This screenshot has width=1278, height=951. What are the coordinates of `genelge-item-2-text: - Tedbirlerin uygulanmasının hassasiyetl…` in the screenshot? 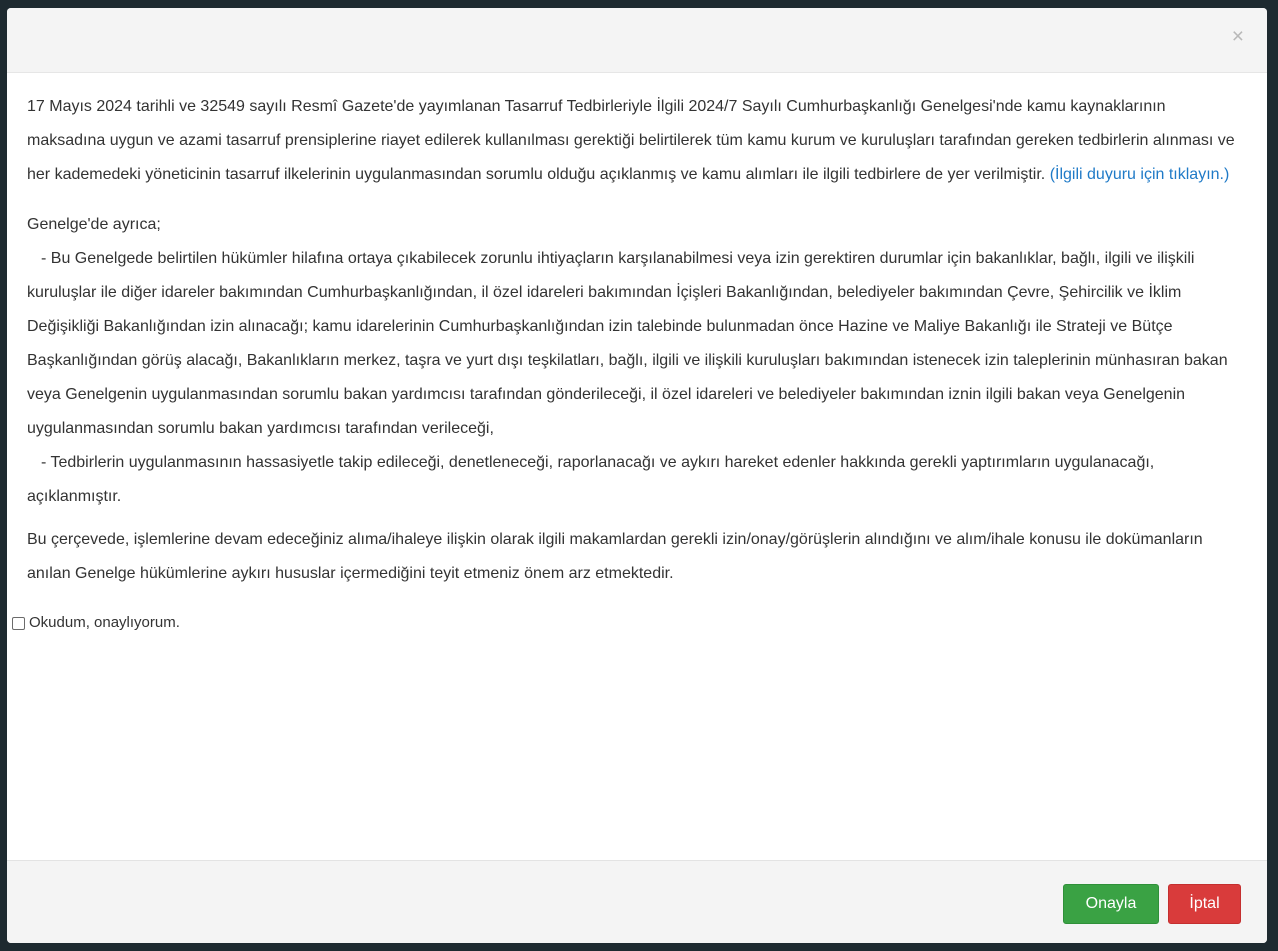 It's located at (591, 479).